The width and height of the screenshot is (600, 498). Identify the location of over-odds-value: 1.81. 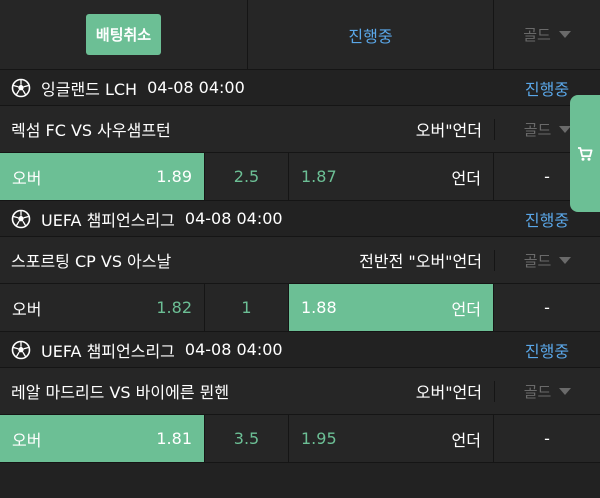
(174, 438).